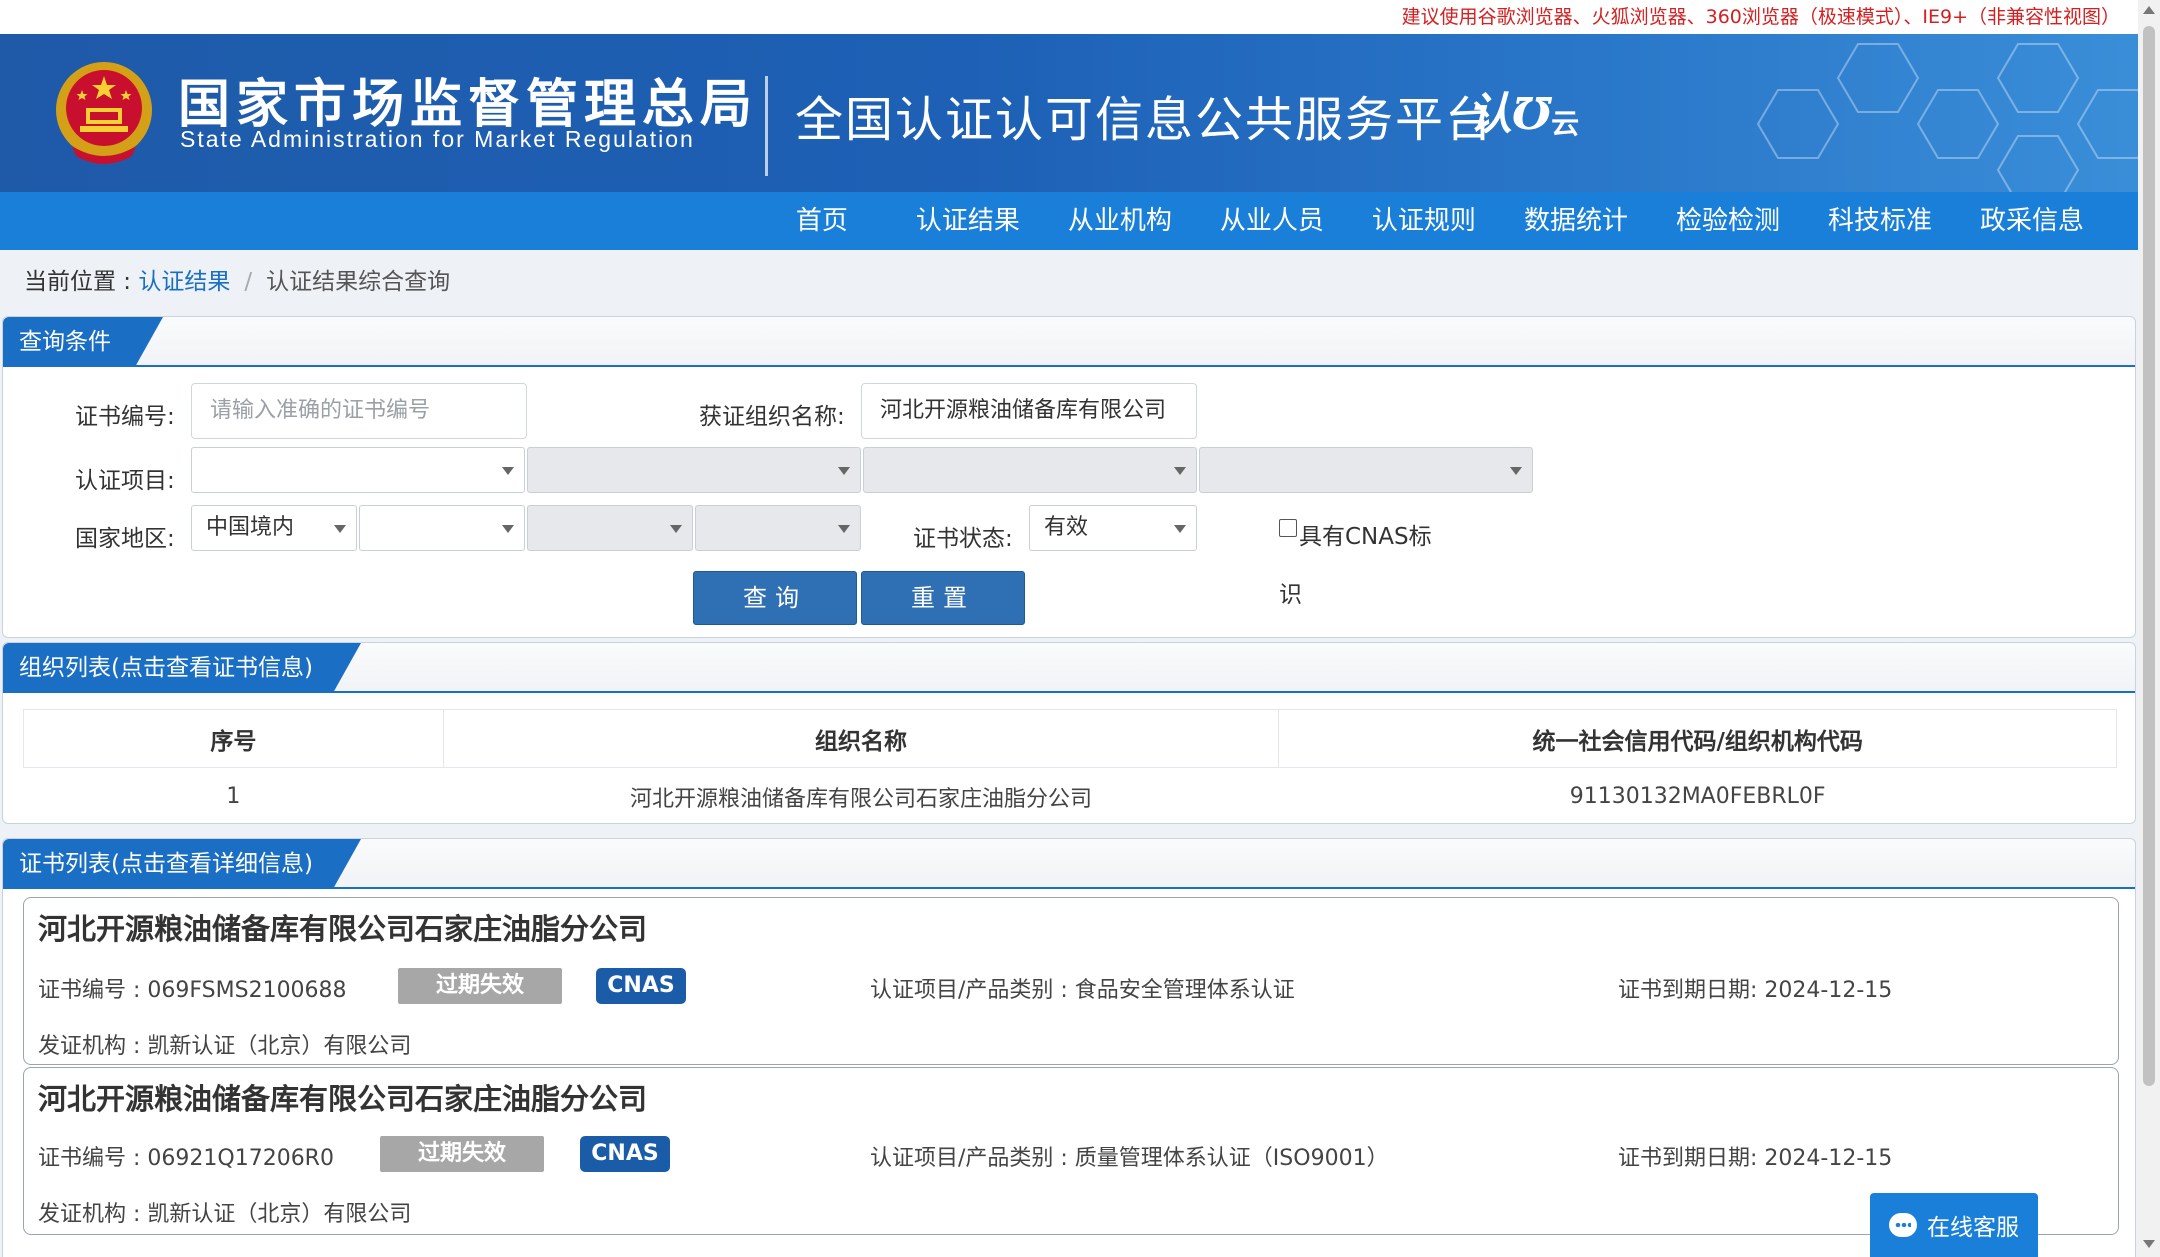 This screenshot has height=1257, width=2160. What do you see at coordinates (182, 668) in the screenshot?
I see `org-list-section-title: 组织列表(点击查看证书信息)` at bounding box center [182, 668].